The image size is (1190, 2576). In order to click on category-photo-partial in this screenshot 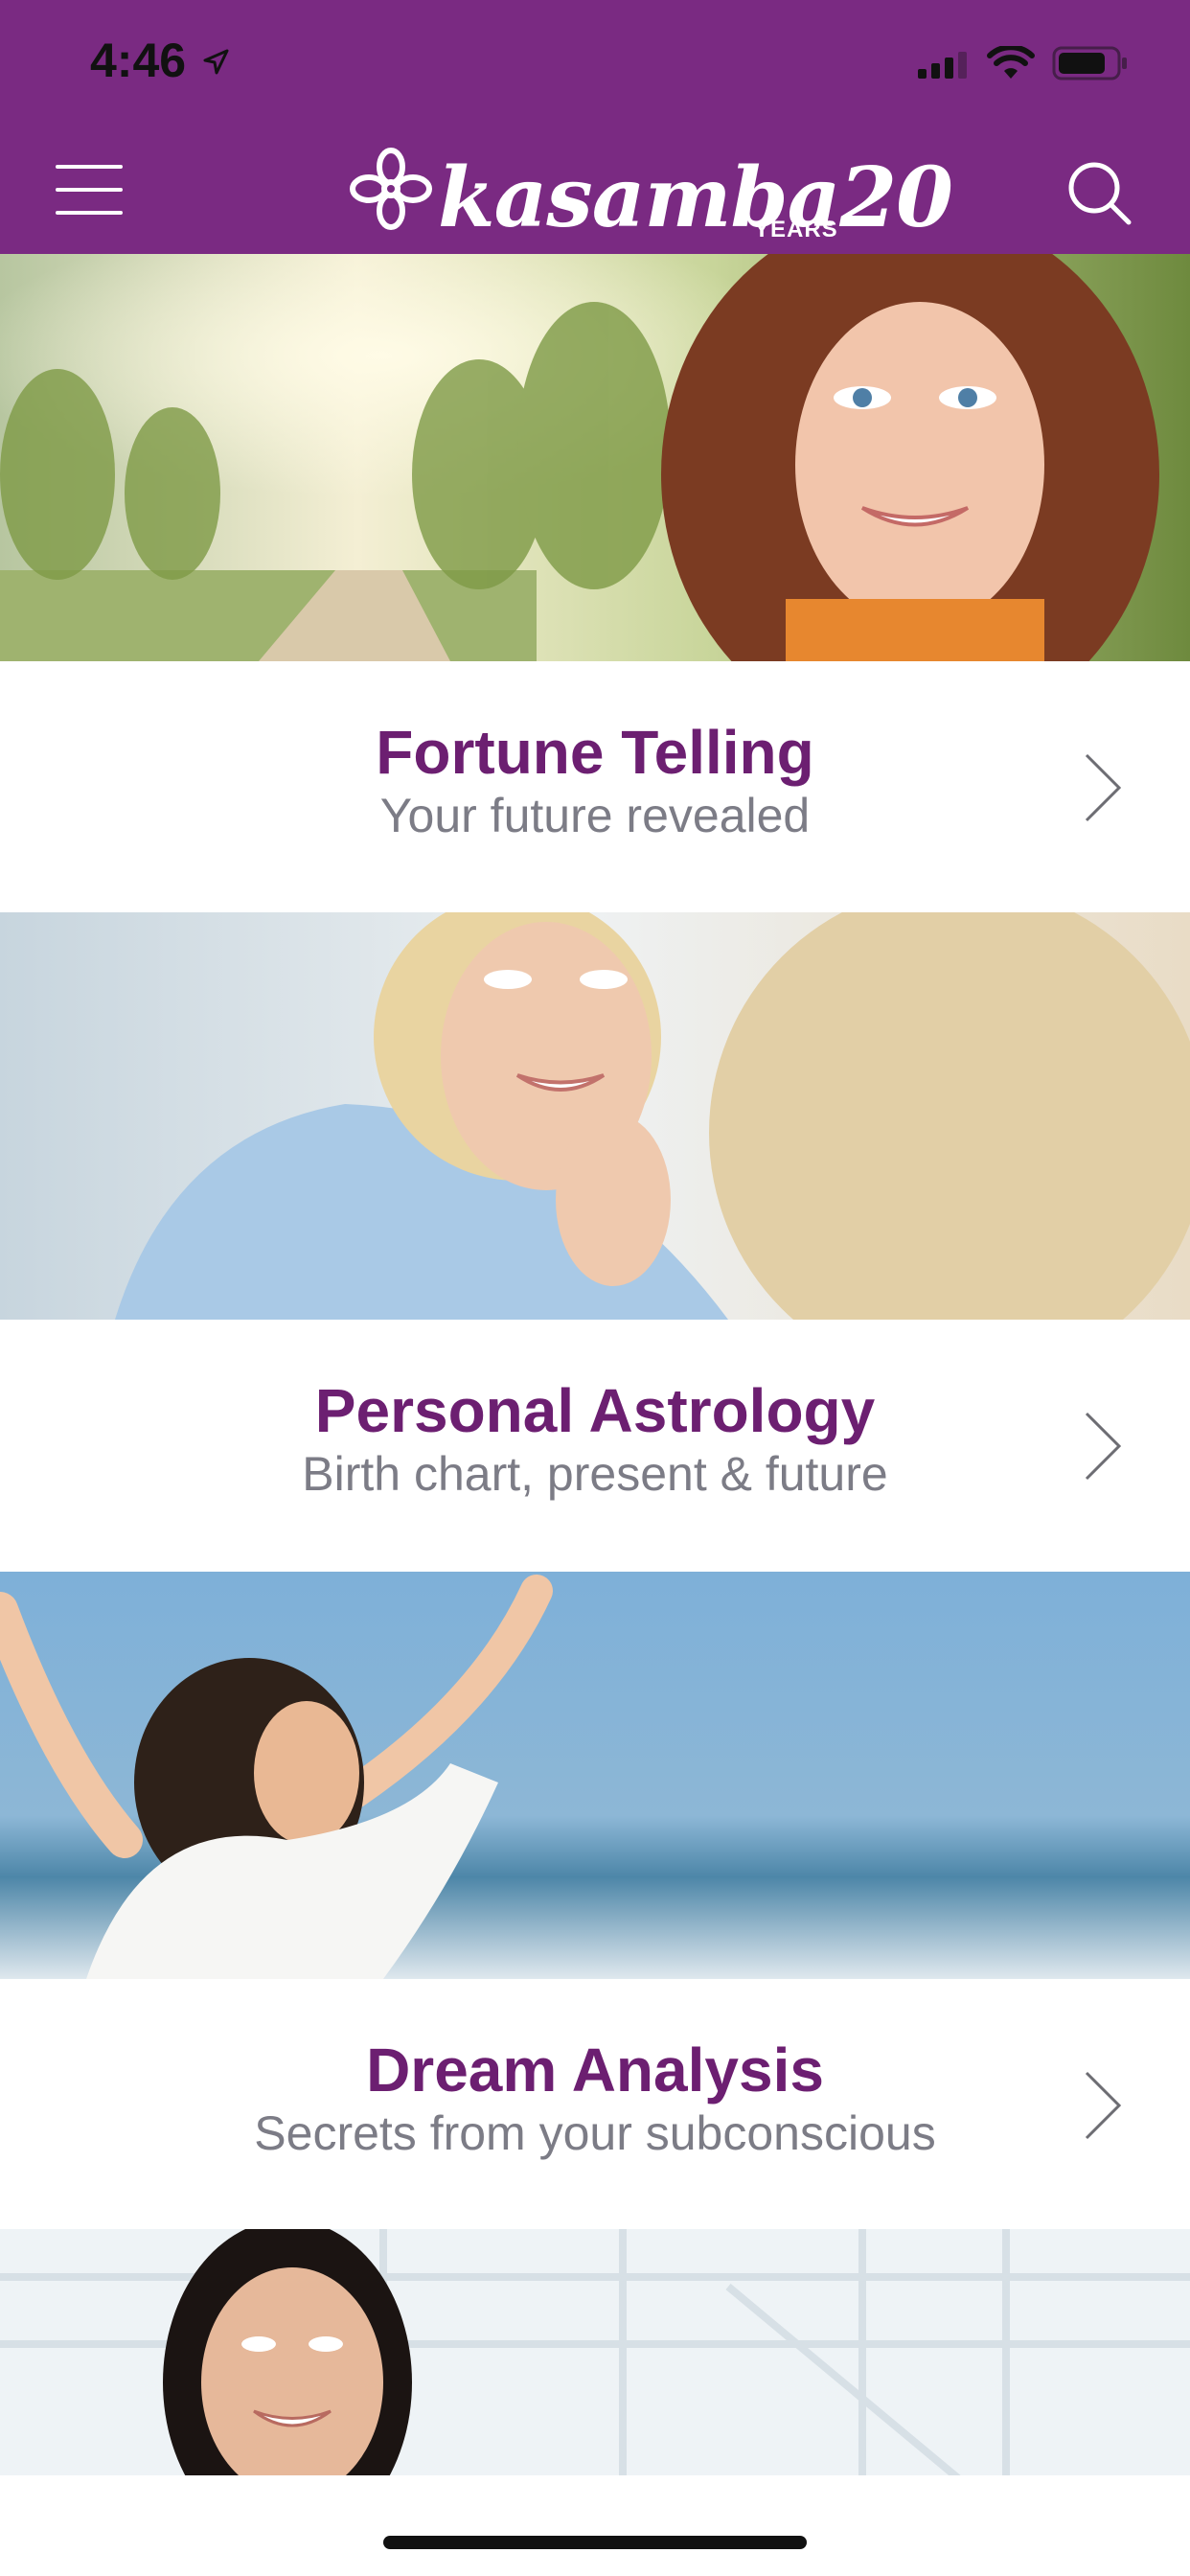, I will do `click(595, 2353)`.